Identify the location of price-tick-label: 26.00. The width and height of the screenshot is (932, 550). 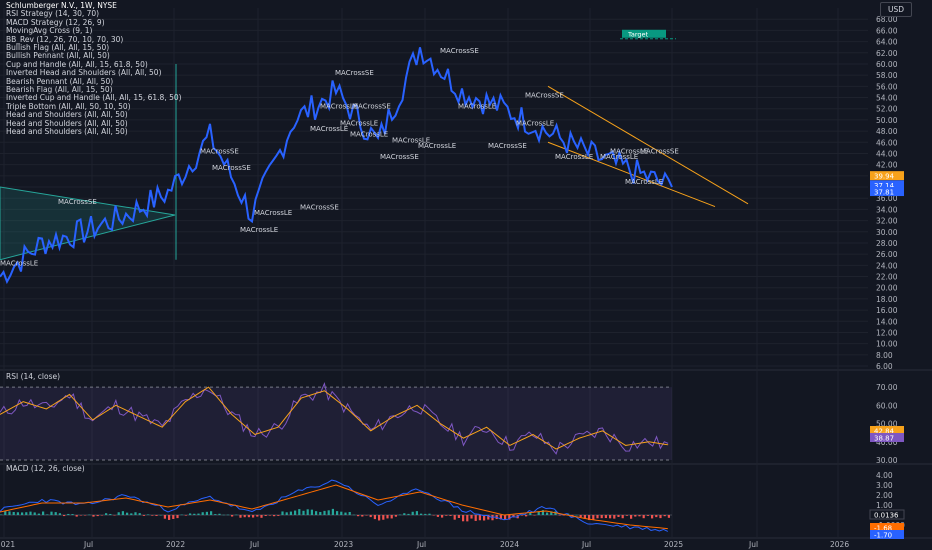
(887, 254).